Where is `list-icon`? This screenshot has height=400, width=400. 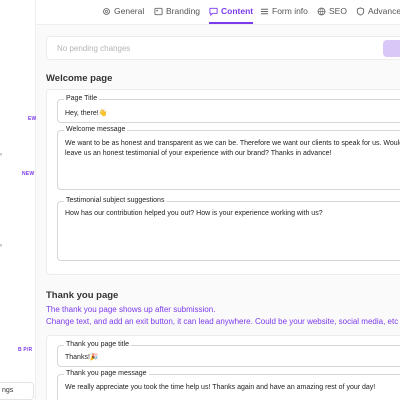 list-icon is located at coordinates (264, 11).